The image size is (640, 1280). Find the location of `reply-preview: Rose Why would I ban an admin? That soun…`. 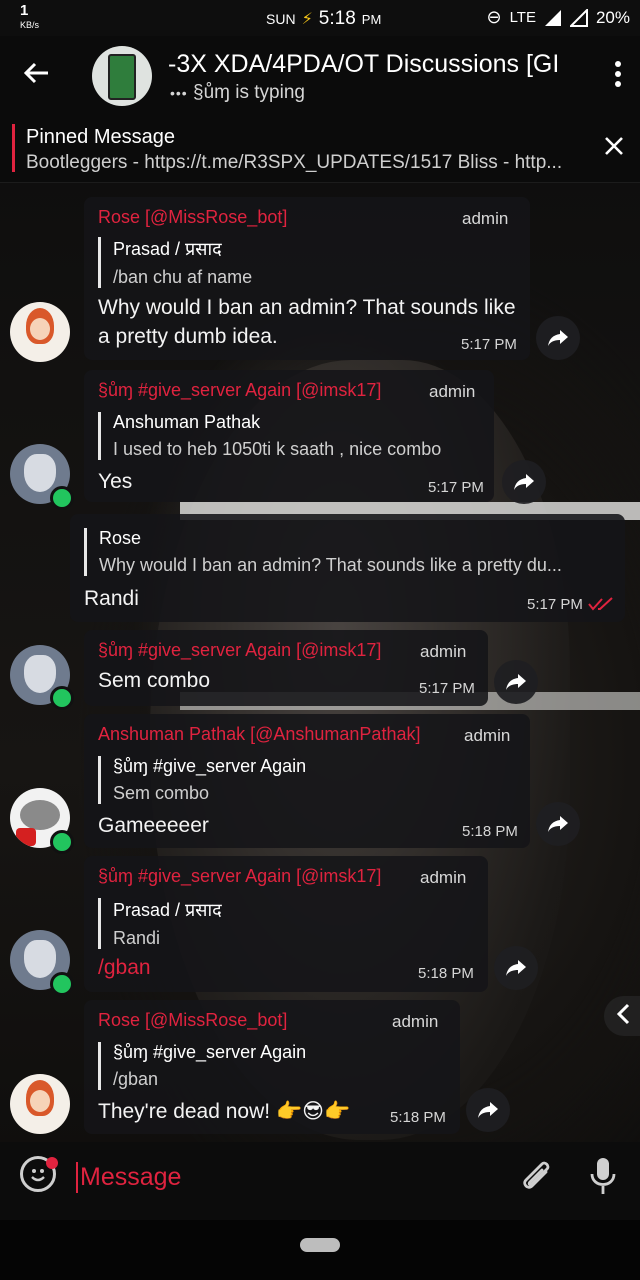

reply-preview: Rose Why would I ban an admin? That soun… is located at coordinates (346, 552).